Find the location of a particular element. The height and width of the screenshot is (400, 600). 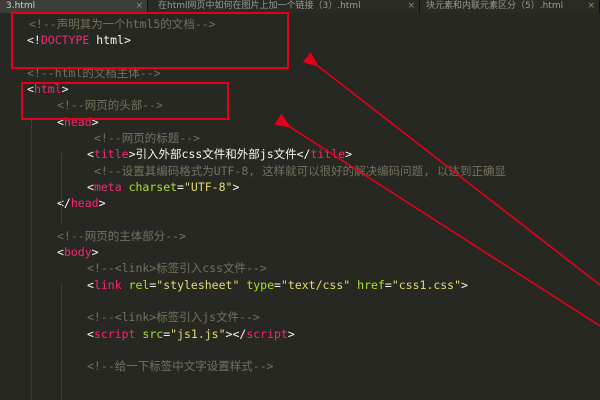

tab-label: 块元素和内联元素区分（5）.html is located at coordinates (495, 6).